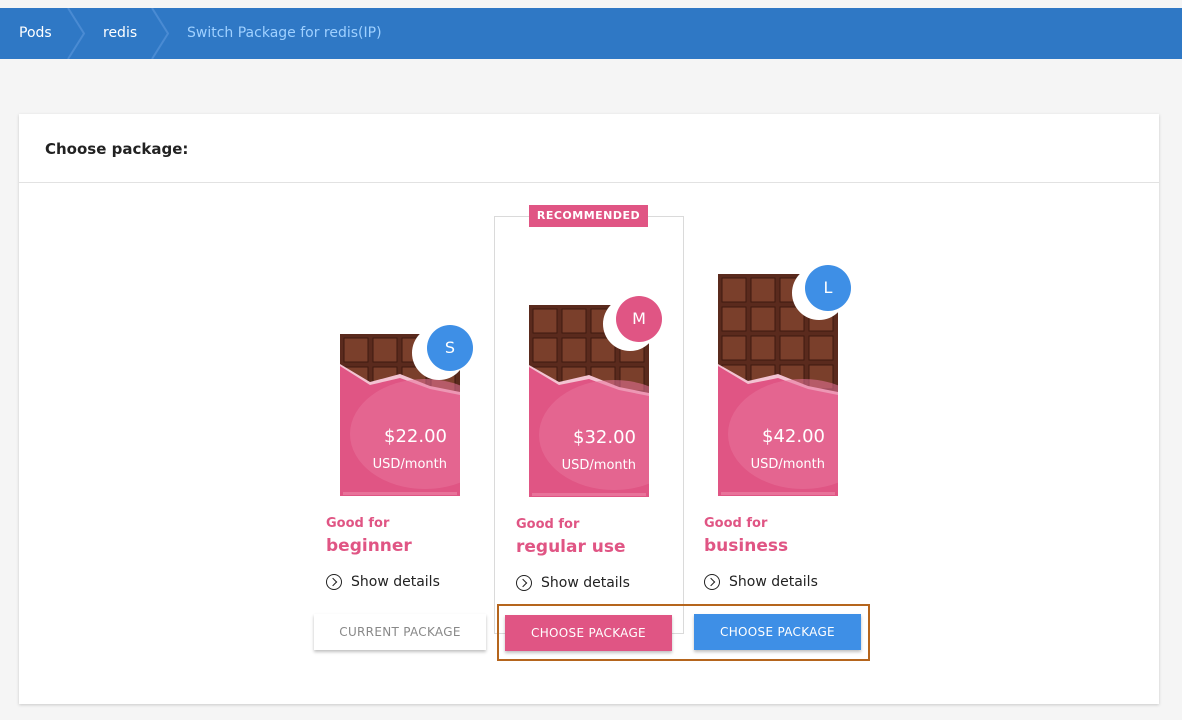  I want to click on size-badge-l: L, so click(828, 288).